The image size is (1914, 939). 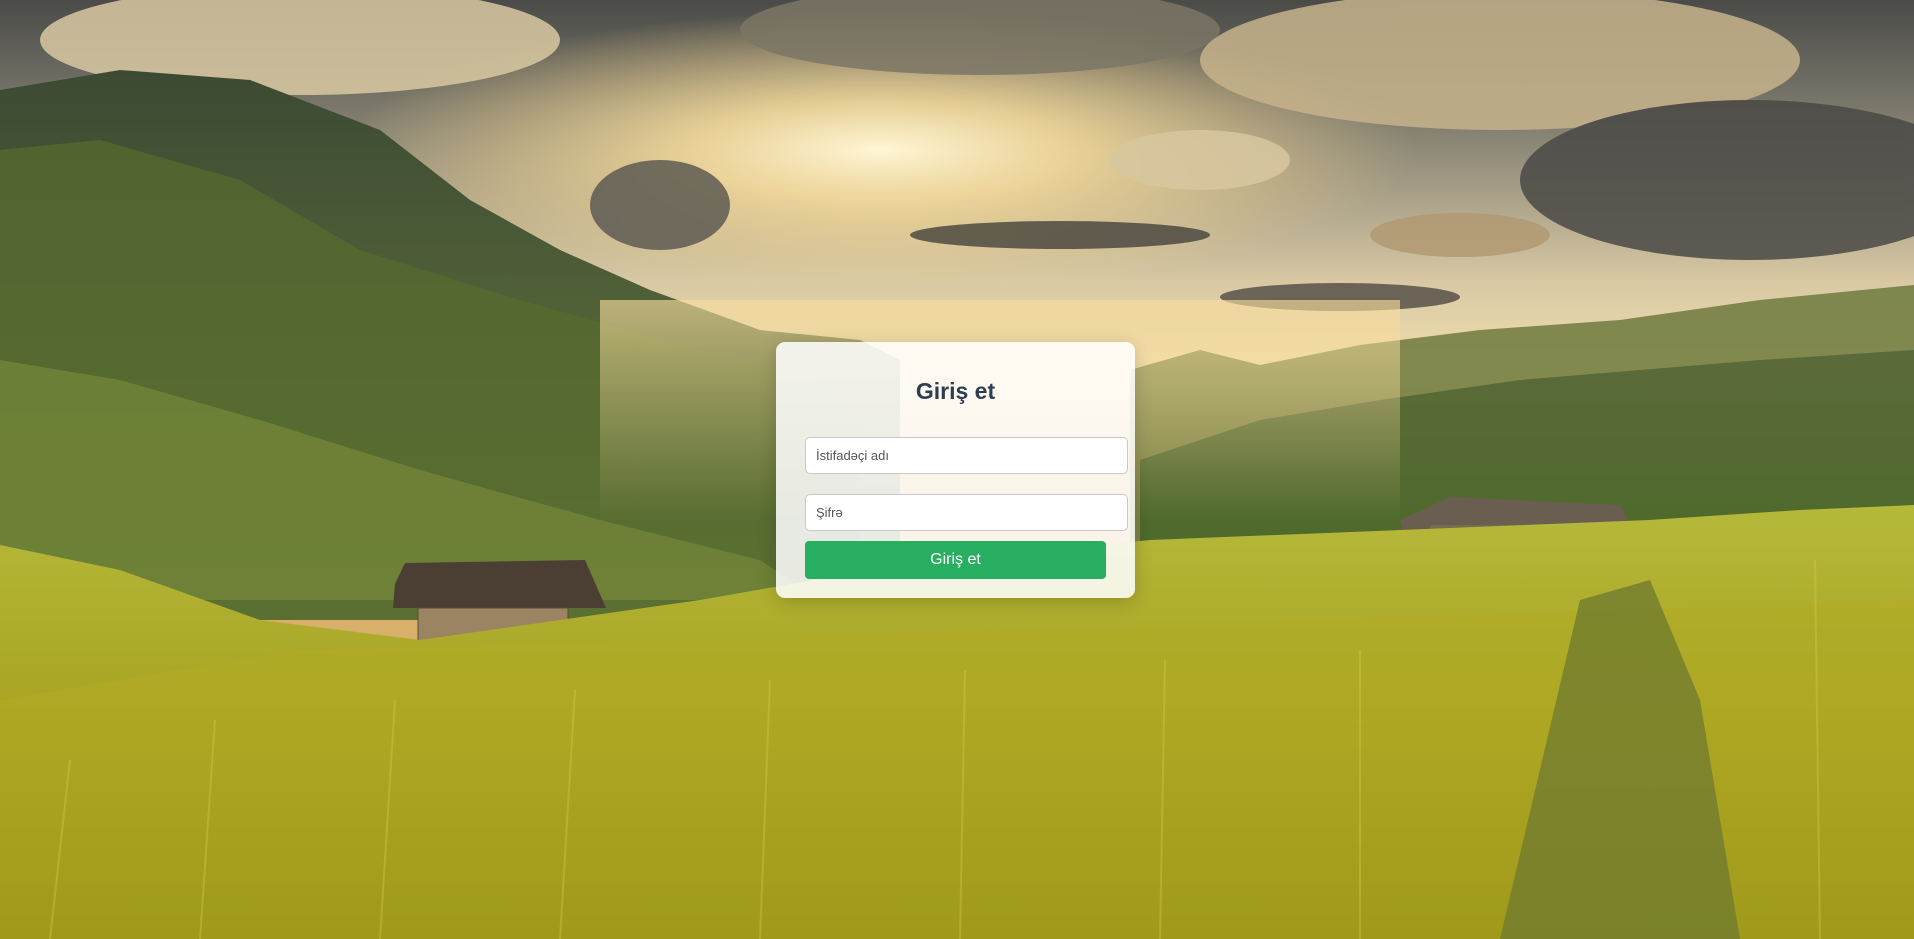 What do you see at coordinates (955, 391) in the screenshot?
I see `login-title: Giriş et` at bounding box center [955, 391].